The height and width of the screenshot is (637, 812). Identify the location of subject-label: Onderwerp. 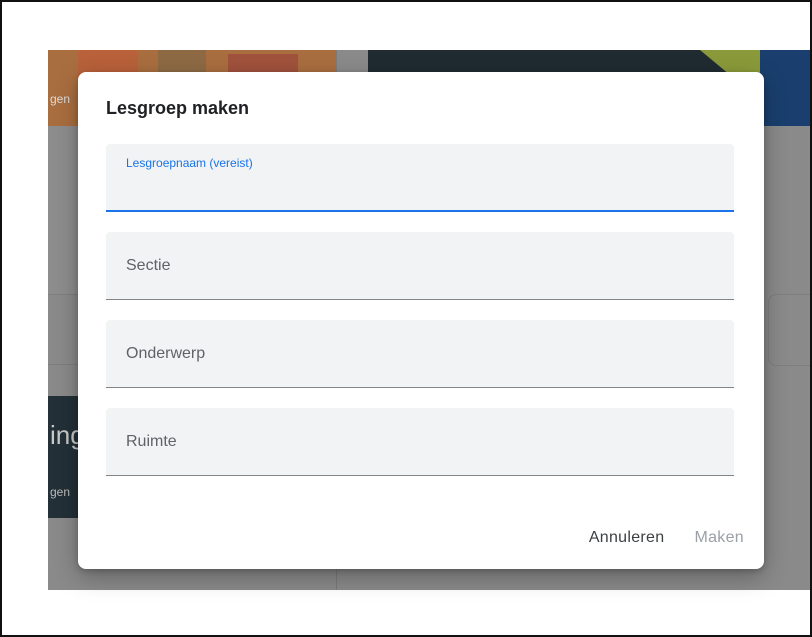
(166, 353).